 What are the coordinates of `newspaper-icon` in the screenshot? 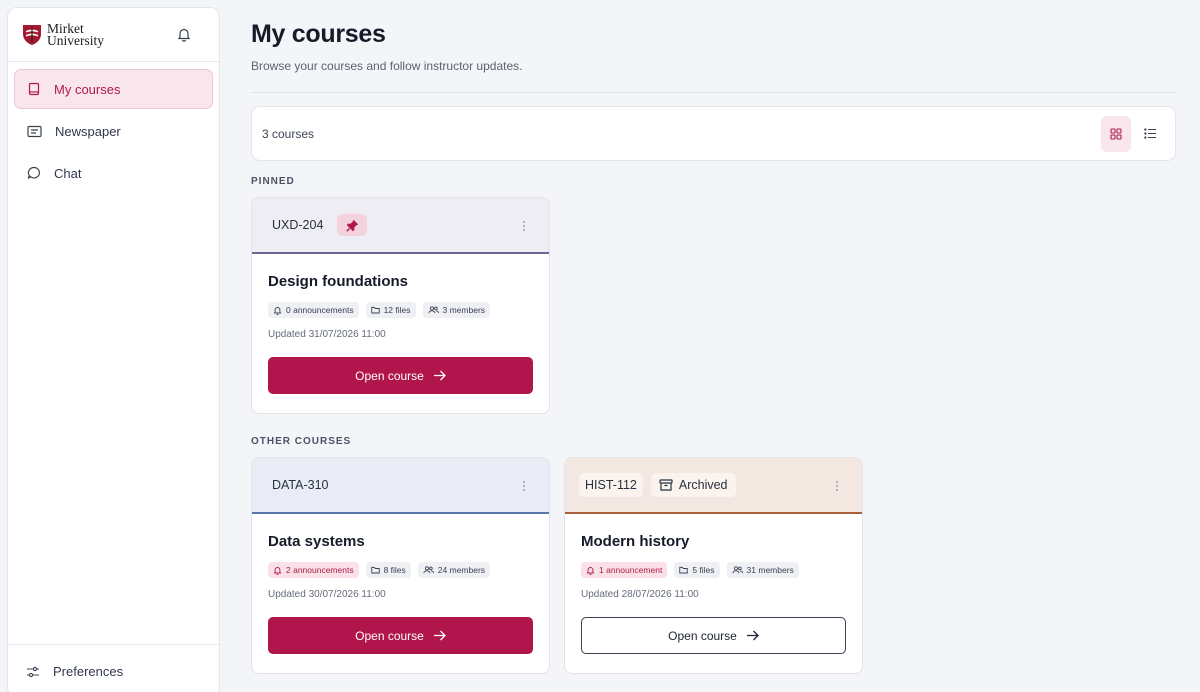 It's located at (34, 131).